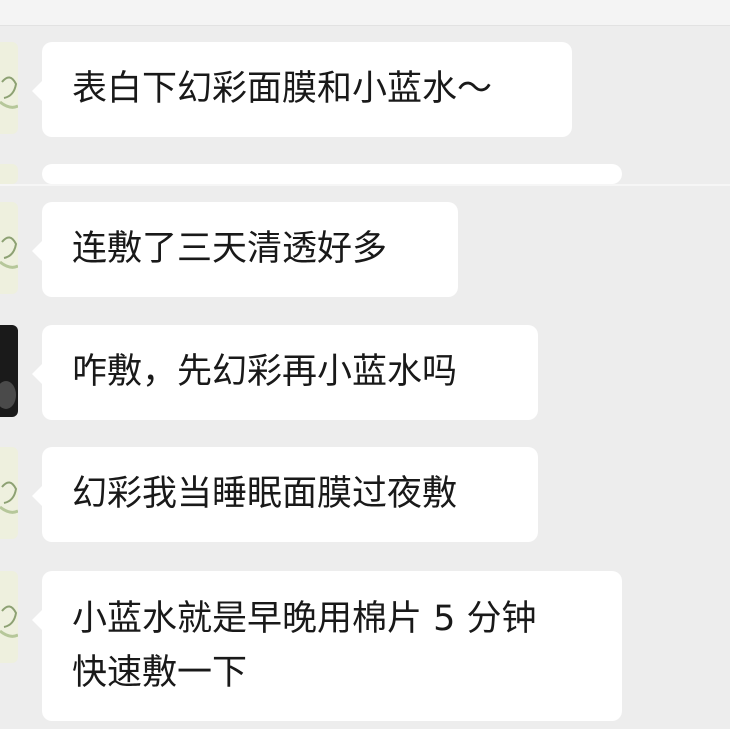 This screenshot has width=730, height=729. What do you see at coordinates (304, 619) in the screenshot?
I see `message-text-line: 小蓝水就是早晚用棉片 5 分钟` at bounding box center [304, 619].